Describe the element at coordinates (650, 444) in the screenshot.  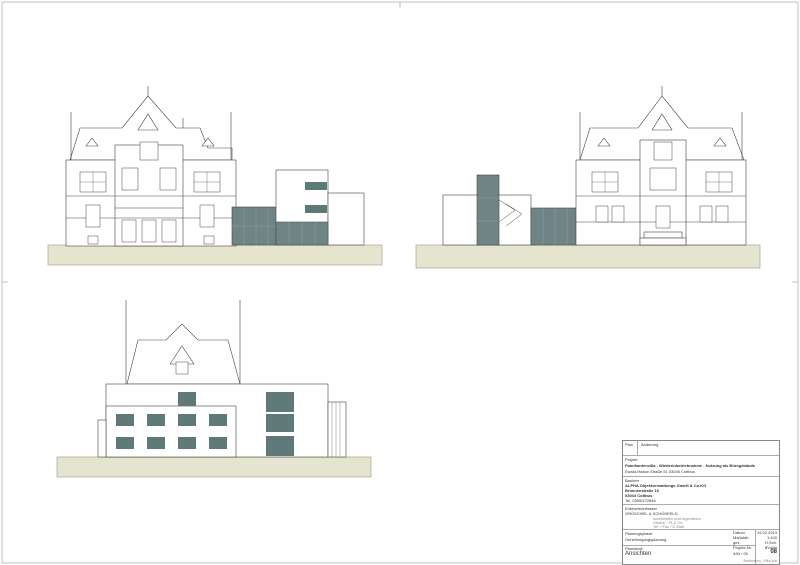
I see `header-label-change: Änderung` at that location.